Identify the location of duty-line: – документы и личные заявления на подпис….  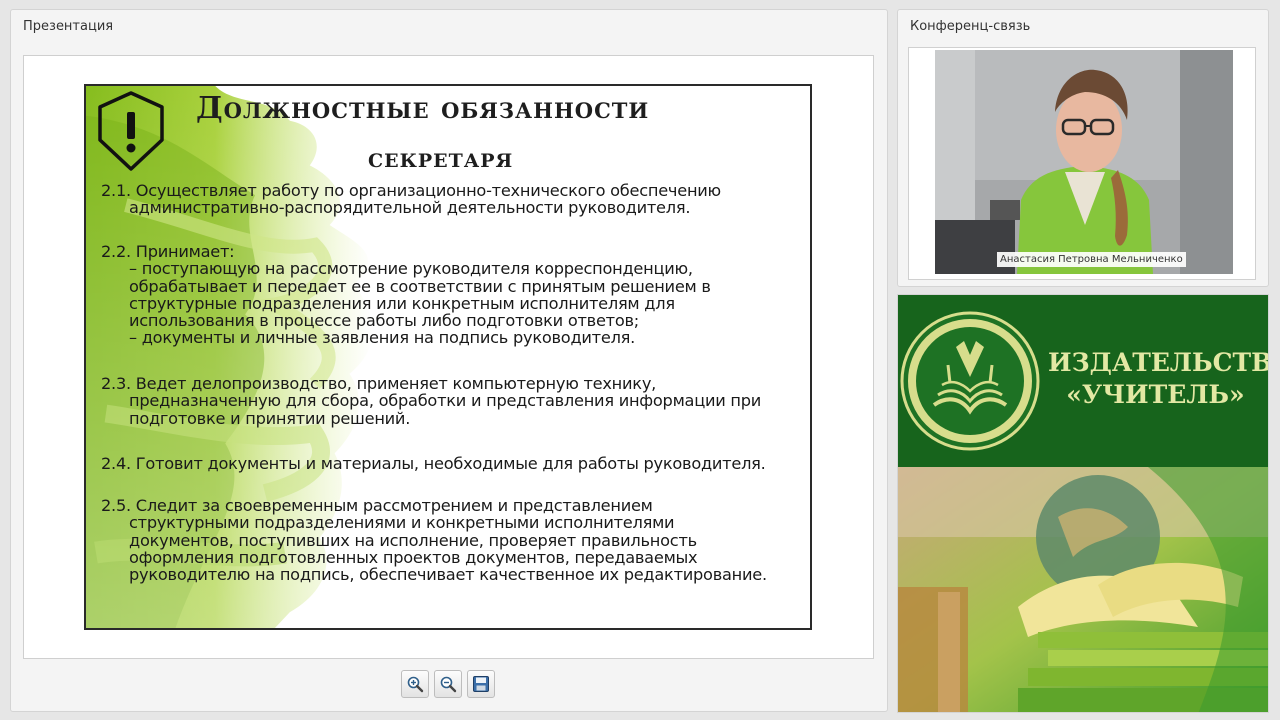
(382, 338).